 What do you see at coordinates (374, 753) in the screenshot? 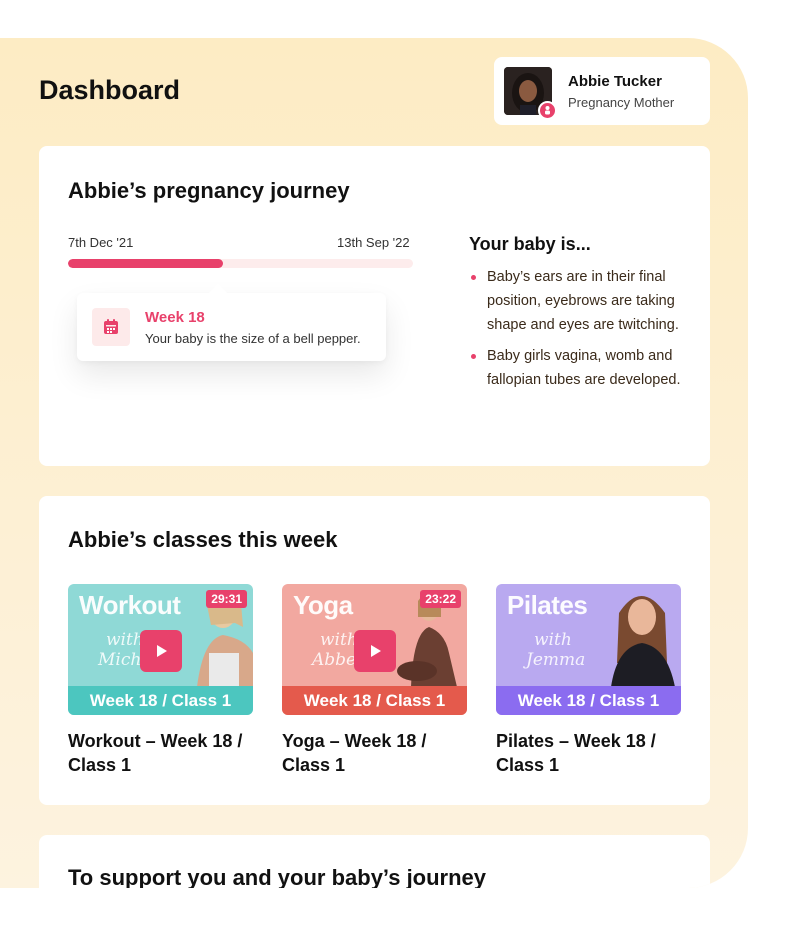
I see `class-title: Yoga – Week 18 / Class 1` at bounding box center [374, 753].